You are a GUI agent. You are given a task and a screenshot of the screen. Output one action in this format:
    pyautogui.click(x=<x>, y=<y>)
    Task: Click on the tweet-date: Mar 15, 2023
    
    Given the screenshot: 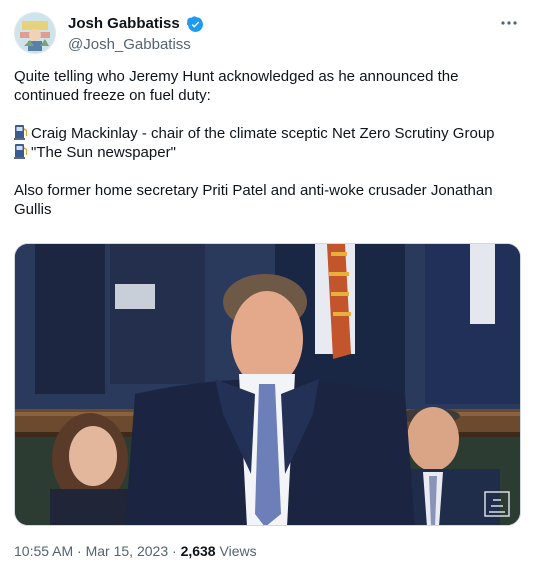 What is the action you would take?
    pyautogui.click(x=127, y=551)
    